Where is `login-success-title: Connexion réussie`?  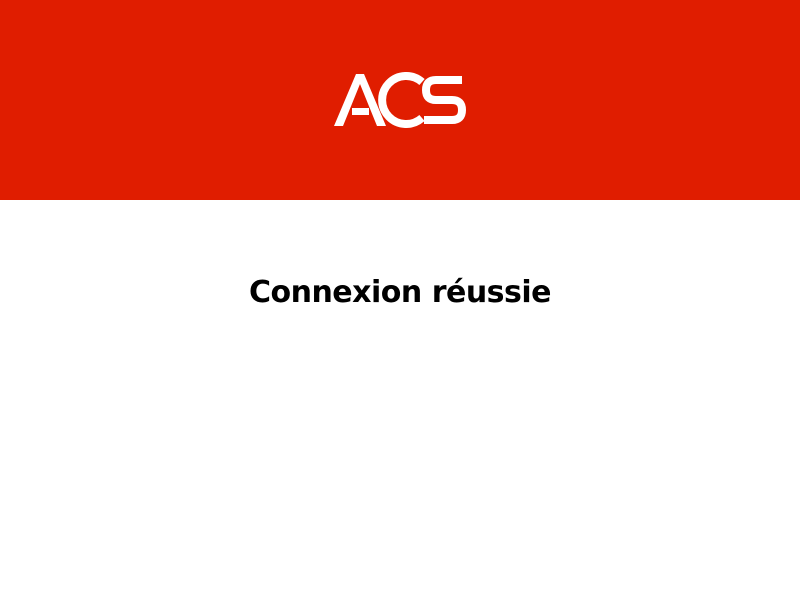 login-success-title: Connexion réussie is located at coordinates (400, 292).